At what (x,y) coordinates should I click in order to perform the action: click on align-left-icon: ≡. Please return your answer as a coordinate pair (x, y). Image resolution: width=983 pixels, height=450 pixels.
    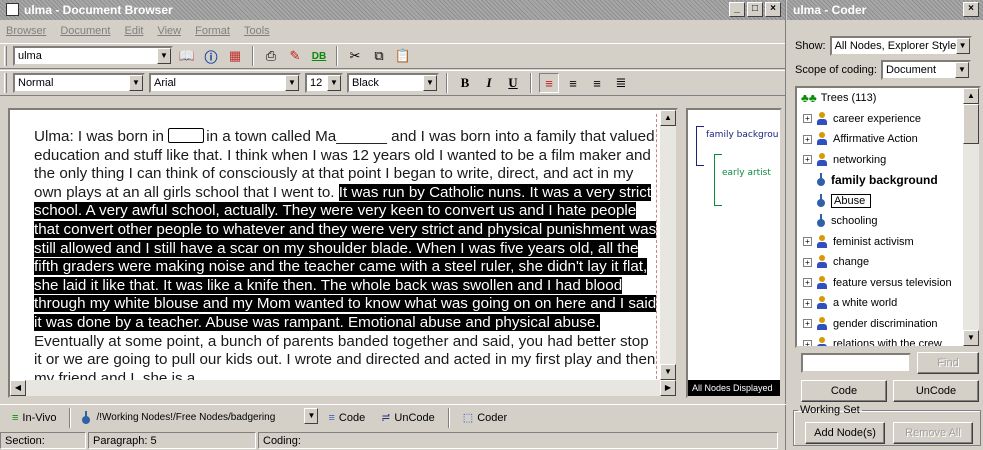
    Looking at the image, I should click on (549, 83).